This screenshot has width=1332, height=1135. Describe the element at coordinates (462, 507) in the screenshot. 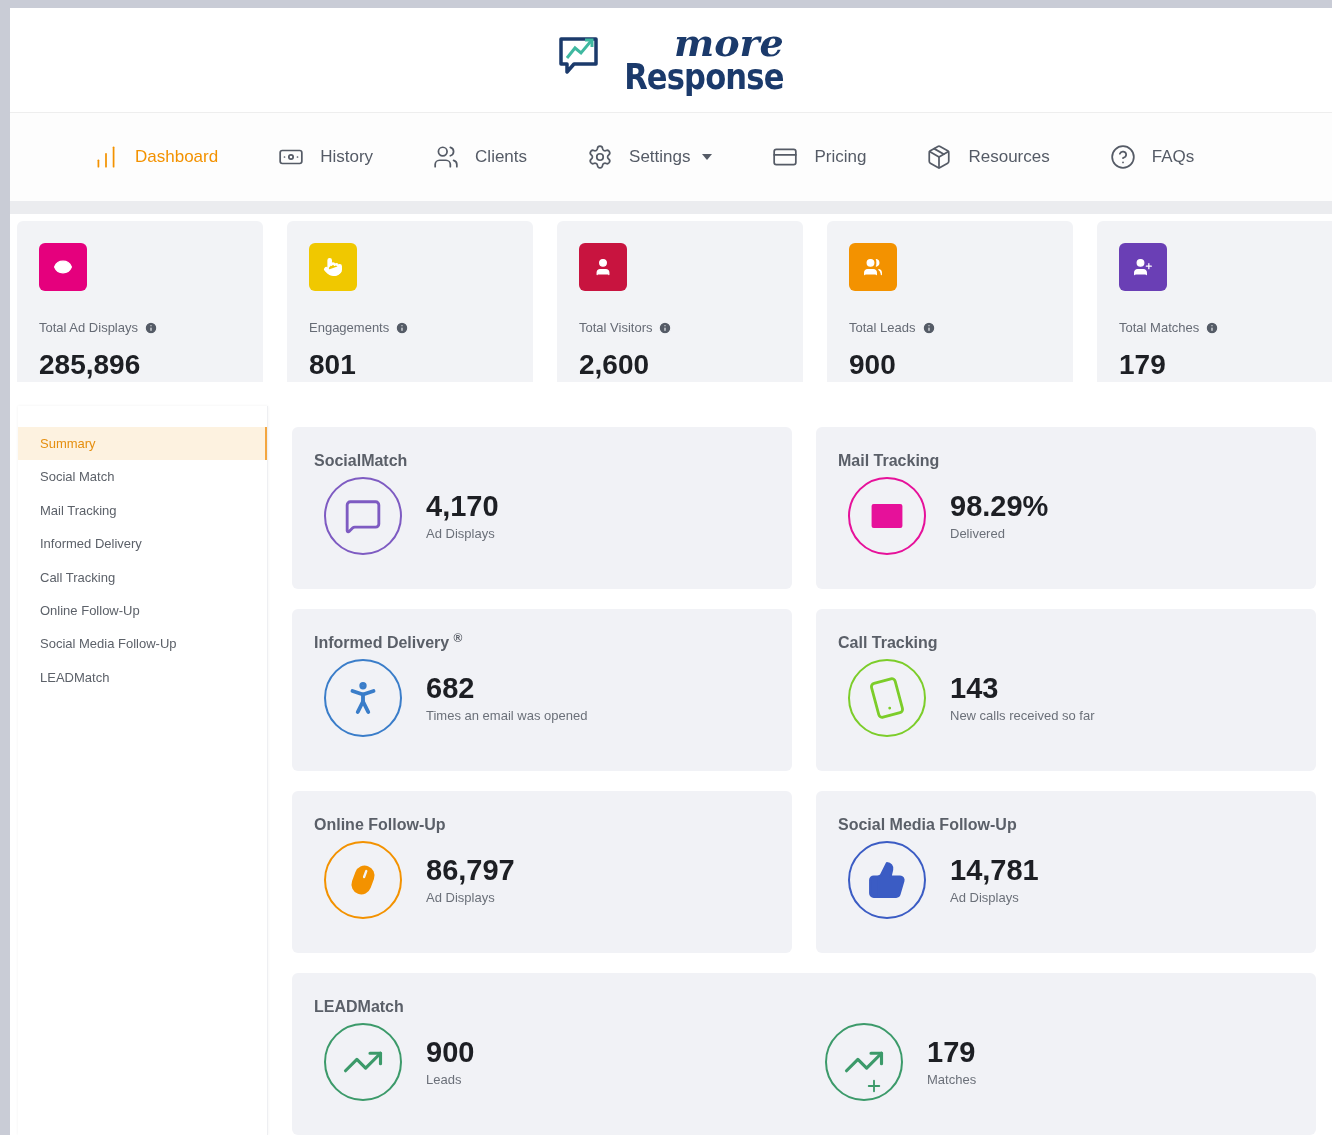

I see `metric-value: 4,170` at that location.